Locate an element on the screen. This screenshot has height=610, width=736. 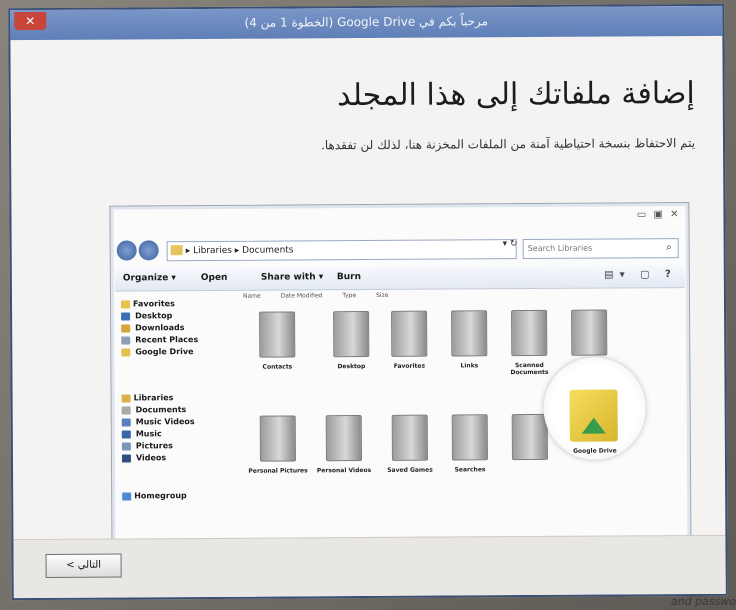
libraries-label: Libraries is located at coordinates (153, 398).